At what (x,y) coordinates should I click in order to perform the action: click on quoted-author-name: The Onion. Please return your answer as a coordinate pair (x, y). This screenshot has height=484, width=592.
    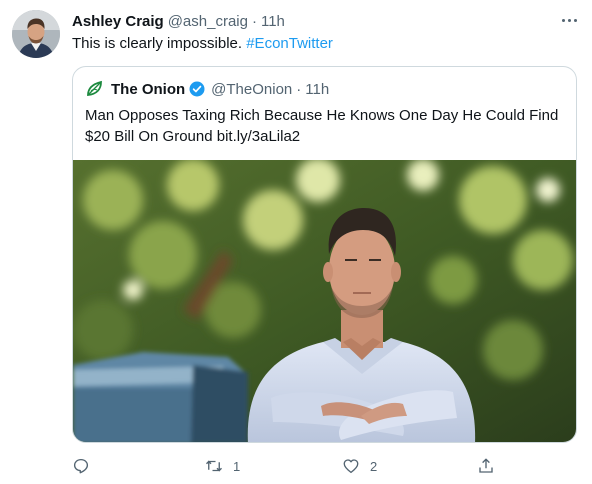
    Looking at the image, I should click on (148, 89).